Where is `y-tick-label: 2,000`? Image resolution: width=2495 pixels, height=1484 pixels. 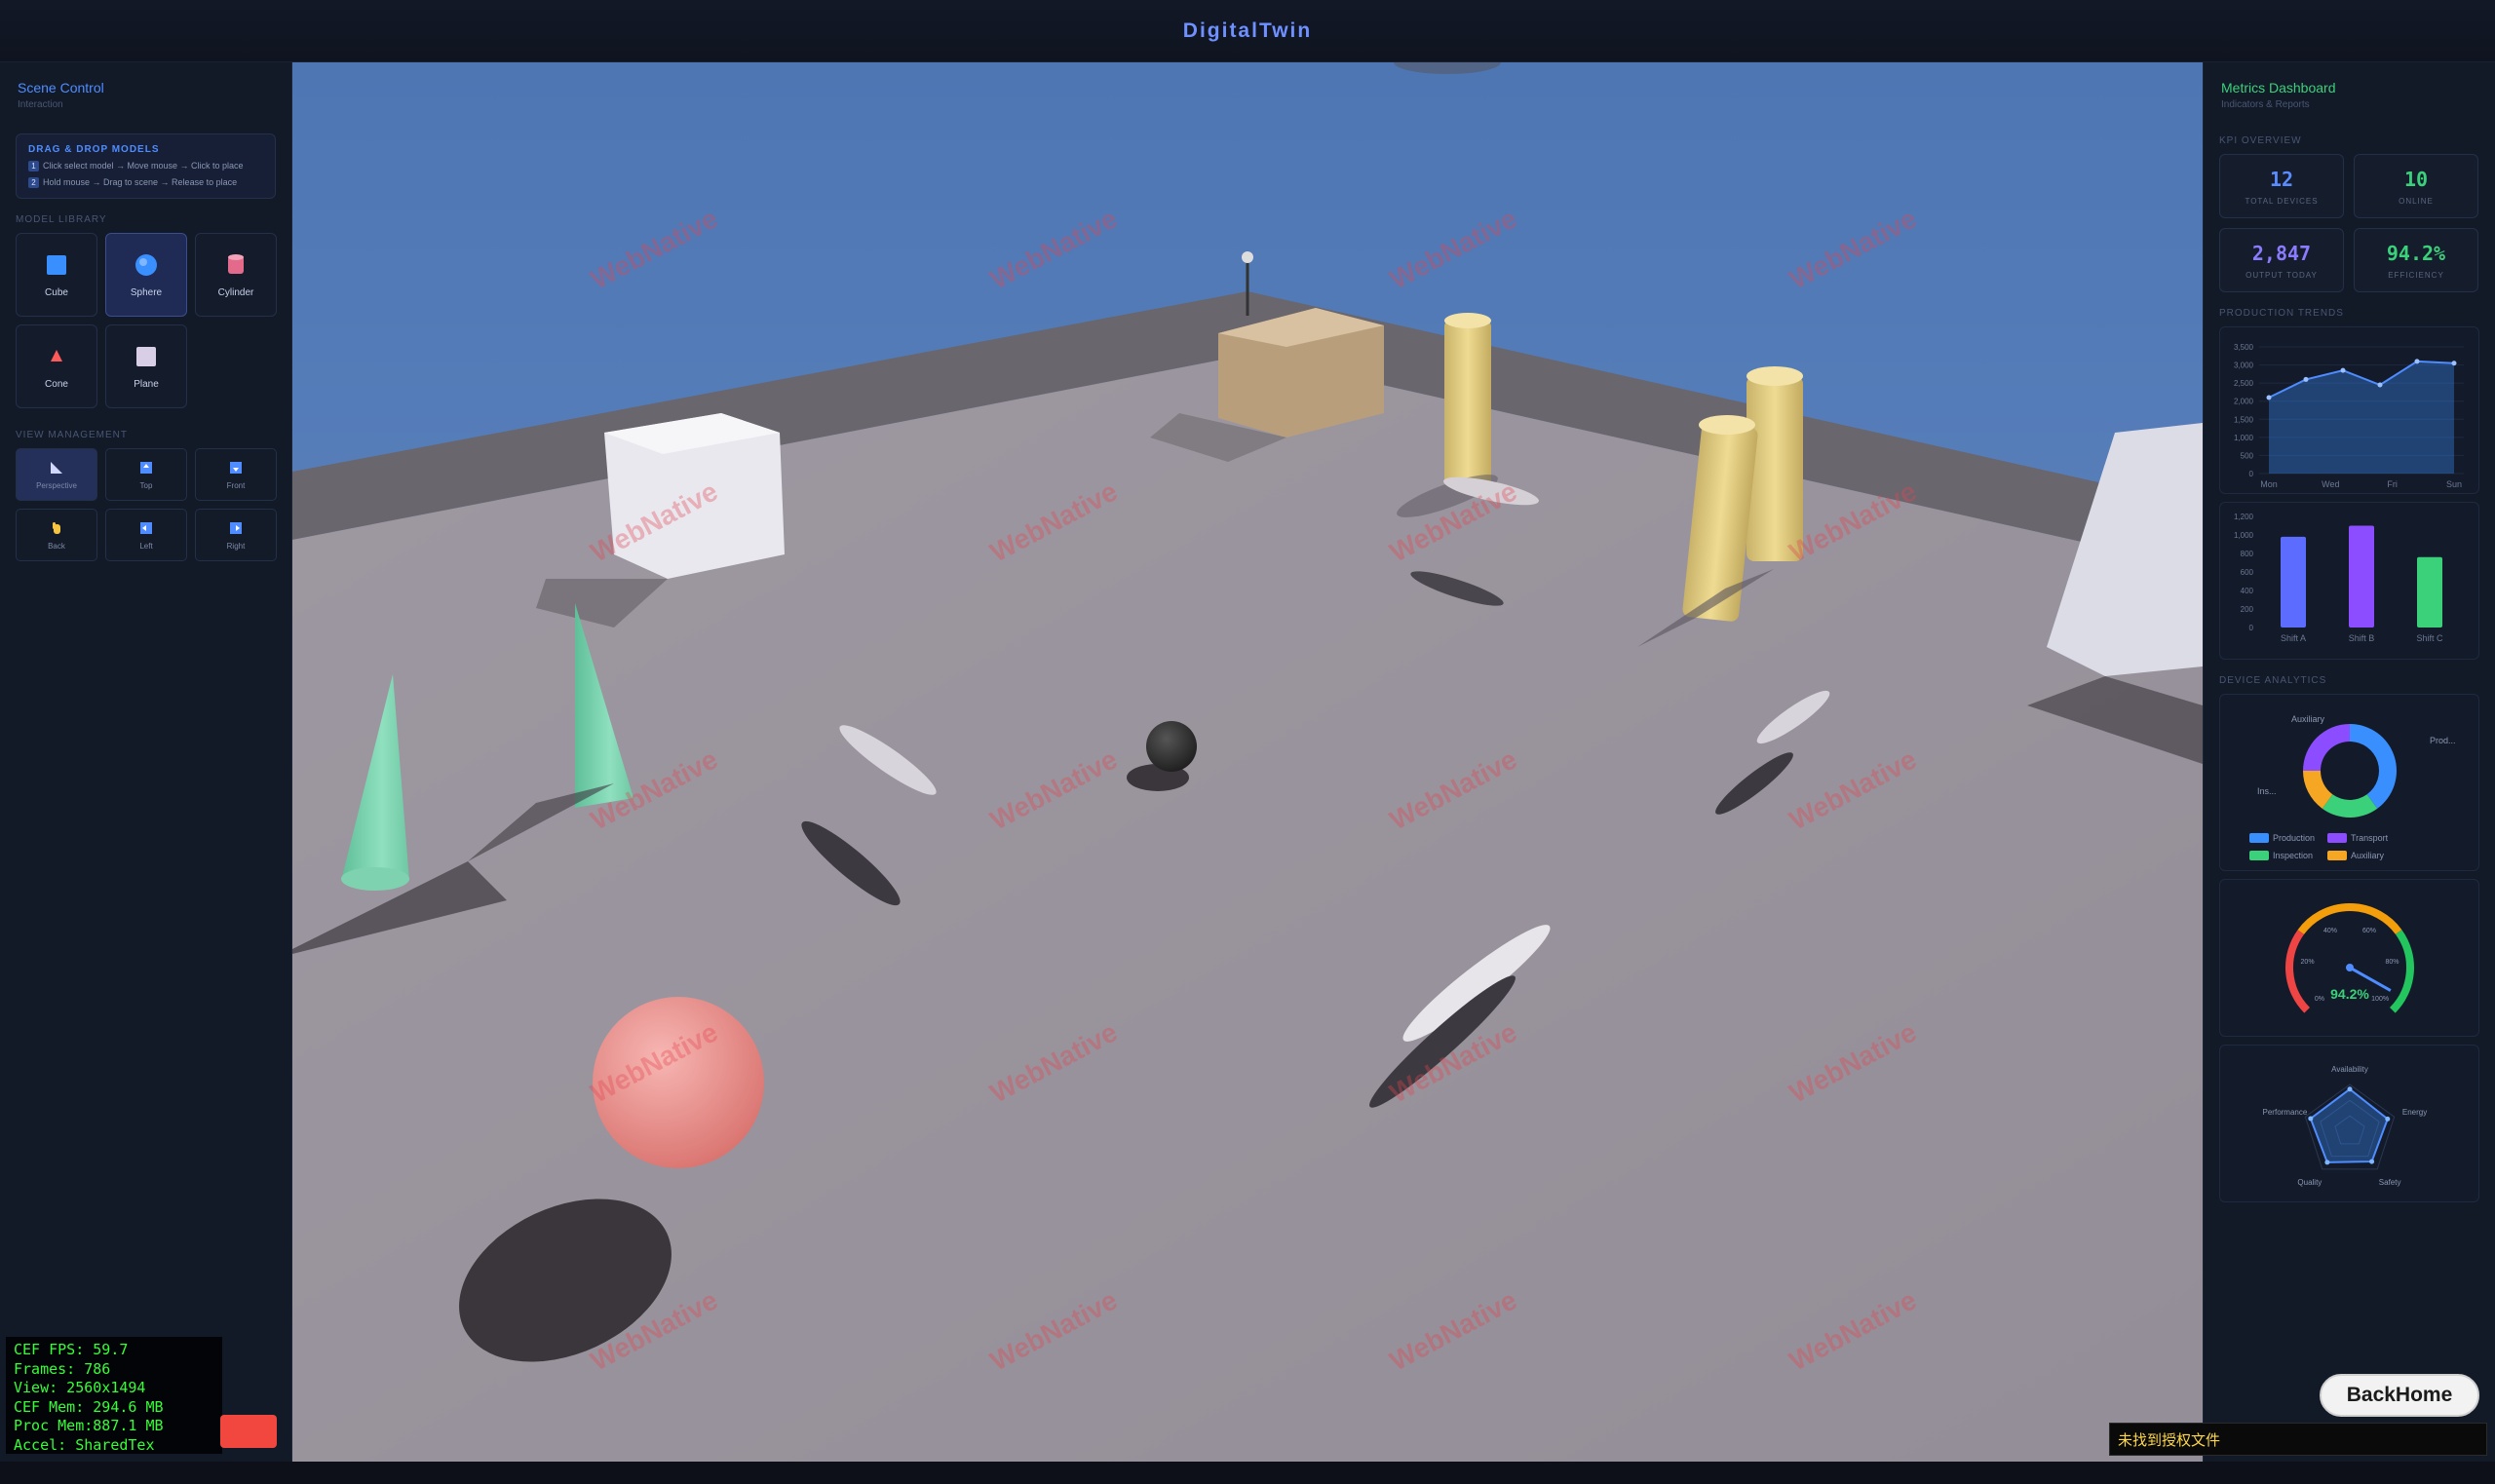
y-tick-label: 2,000 is located at coordinates (2244, 402).